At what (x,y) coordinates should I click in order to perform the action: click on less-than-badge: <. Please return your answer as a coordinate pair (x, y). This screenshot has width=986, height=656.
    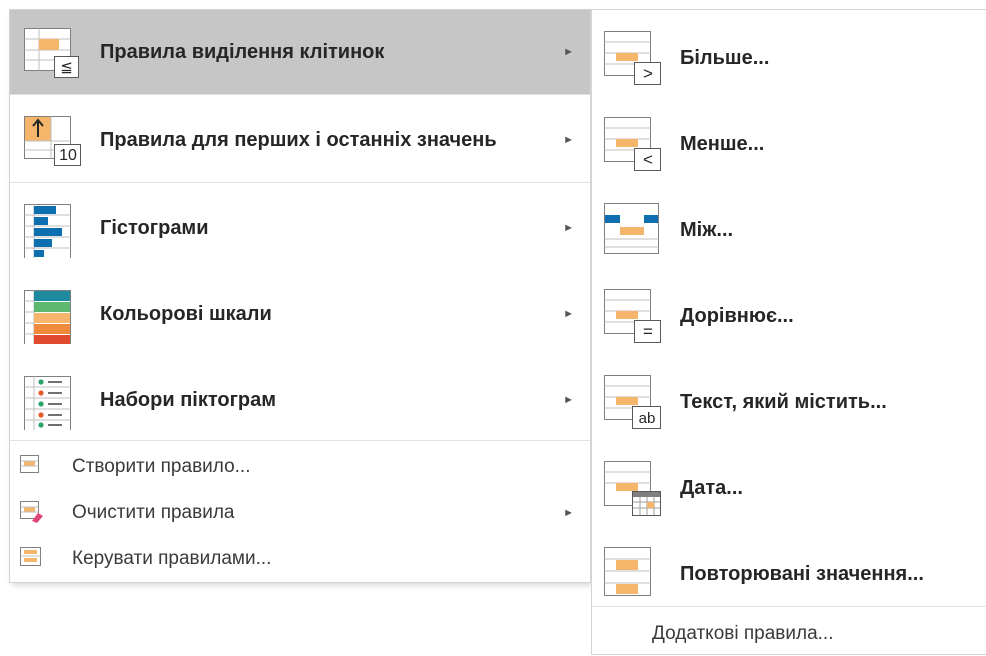
    Looking at the image, I should click on (648, 159).